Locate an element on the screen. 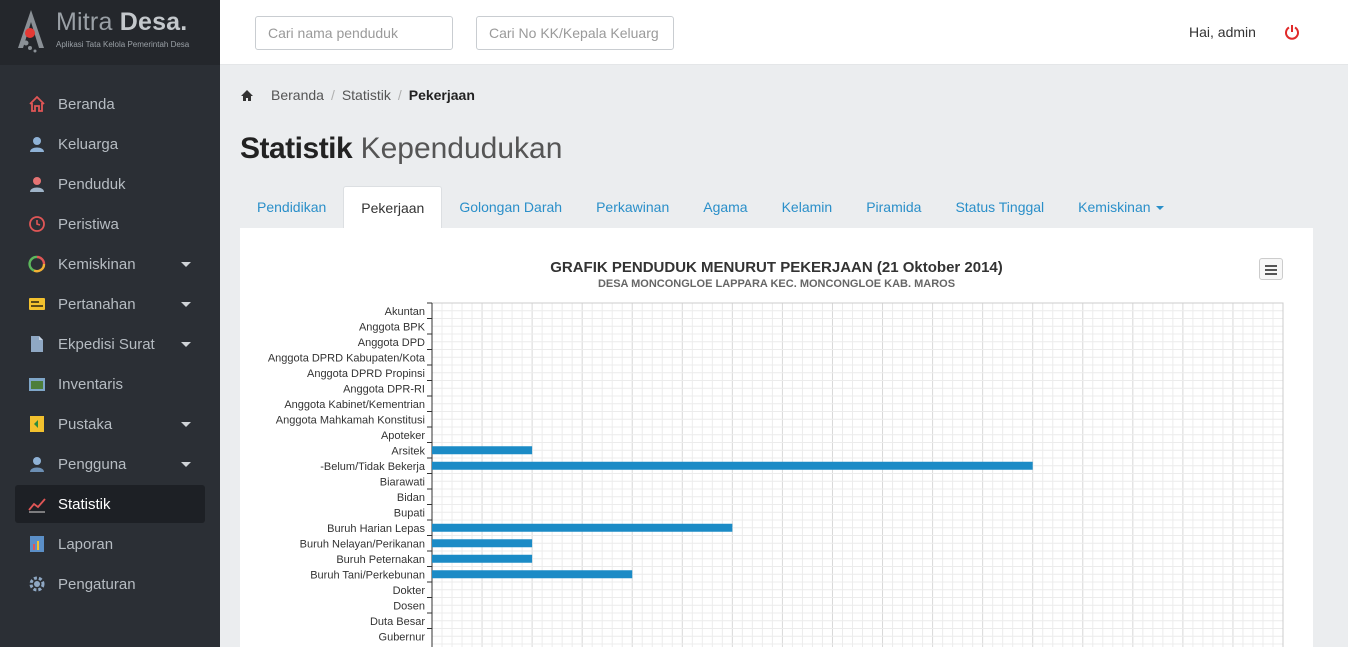 The width and height of the screenshot is (1348, 647). top-bar: Hai, admin is located at coordinates (784, 32).